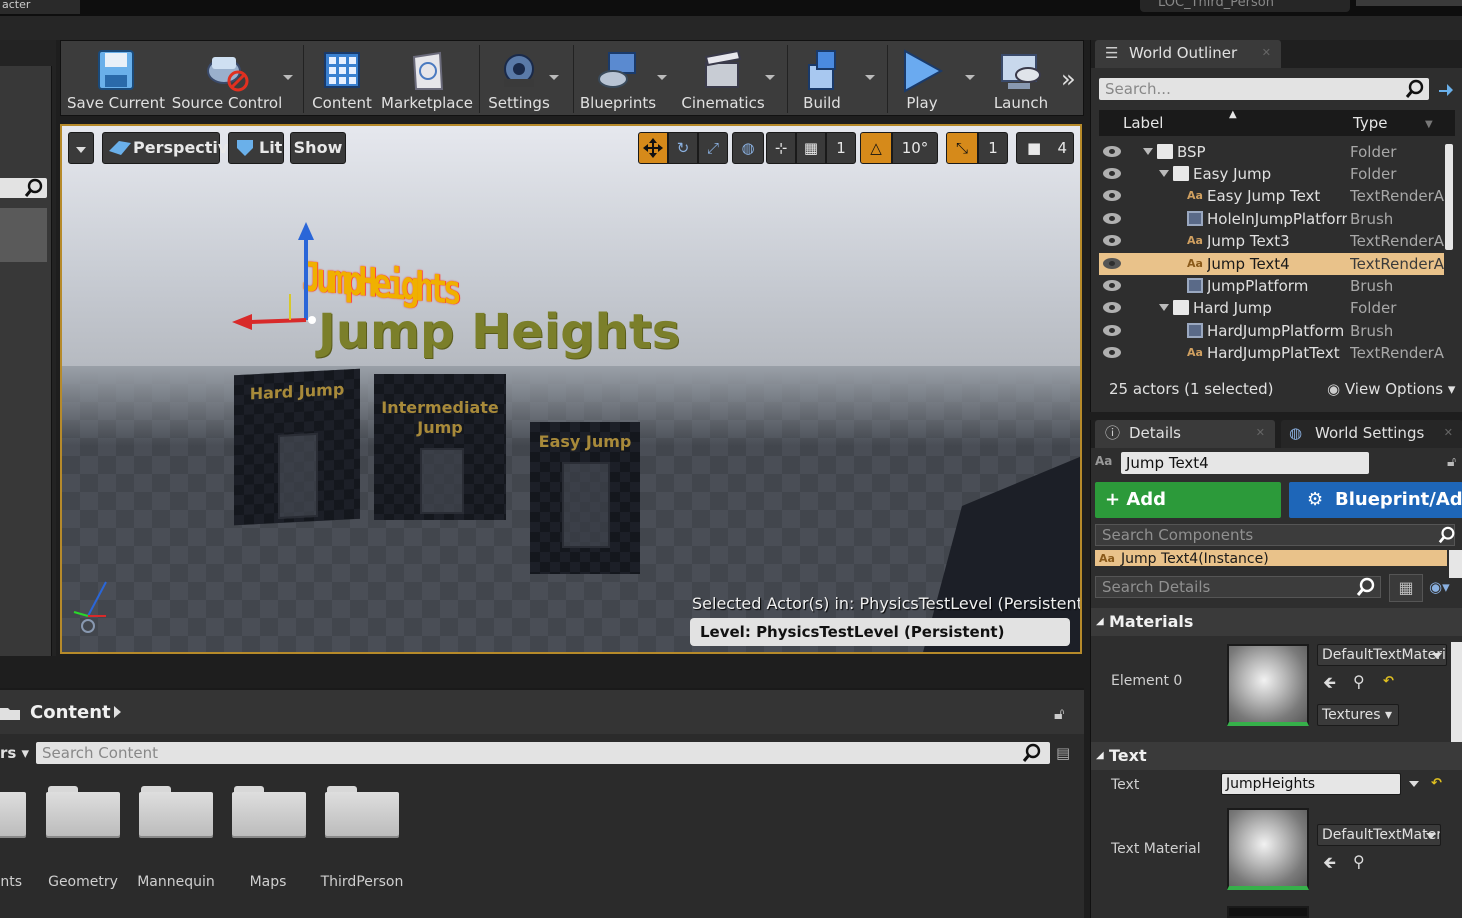 Image resolution: width=1462 pixels, height=918 pixels. Describe the element at coordinates (1275, 535) in the screenshot. I see `search-components-input: Search Components` at that location.